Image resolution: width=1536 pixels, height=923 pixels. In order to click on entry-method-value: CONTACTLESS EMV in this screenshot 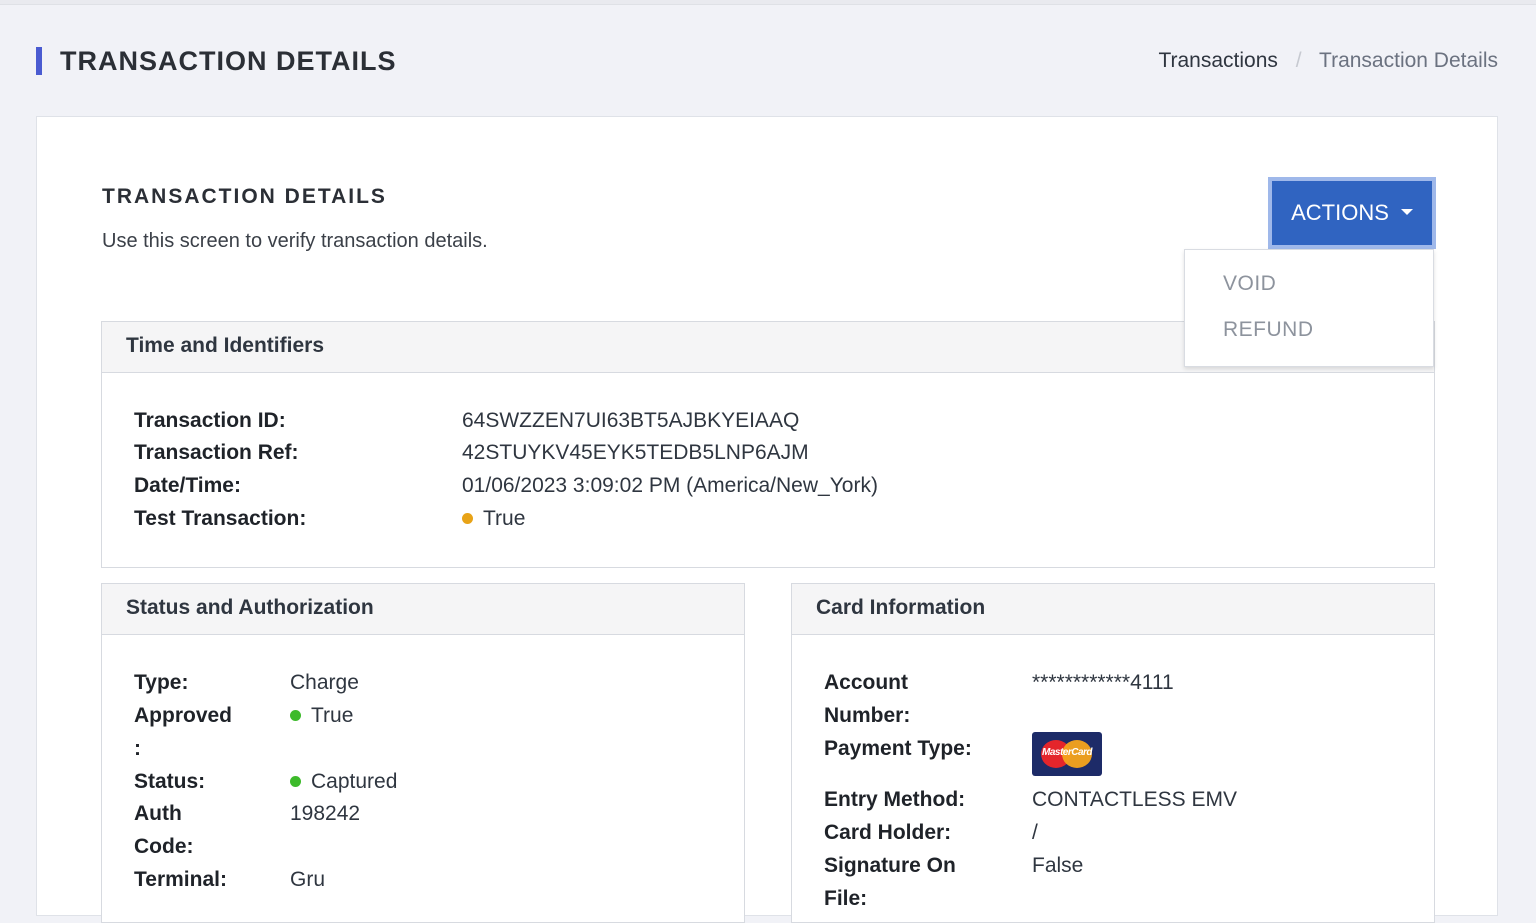, I will do `click(1134, 799)`.